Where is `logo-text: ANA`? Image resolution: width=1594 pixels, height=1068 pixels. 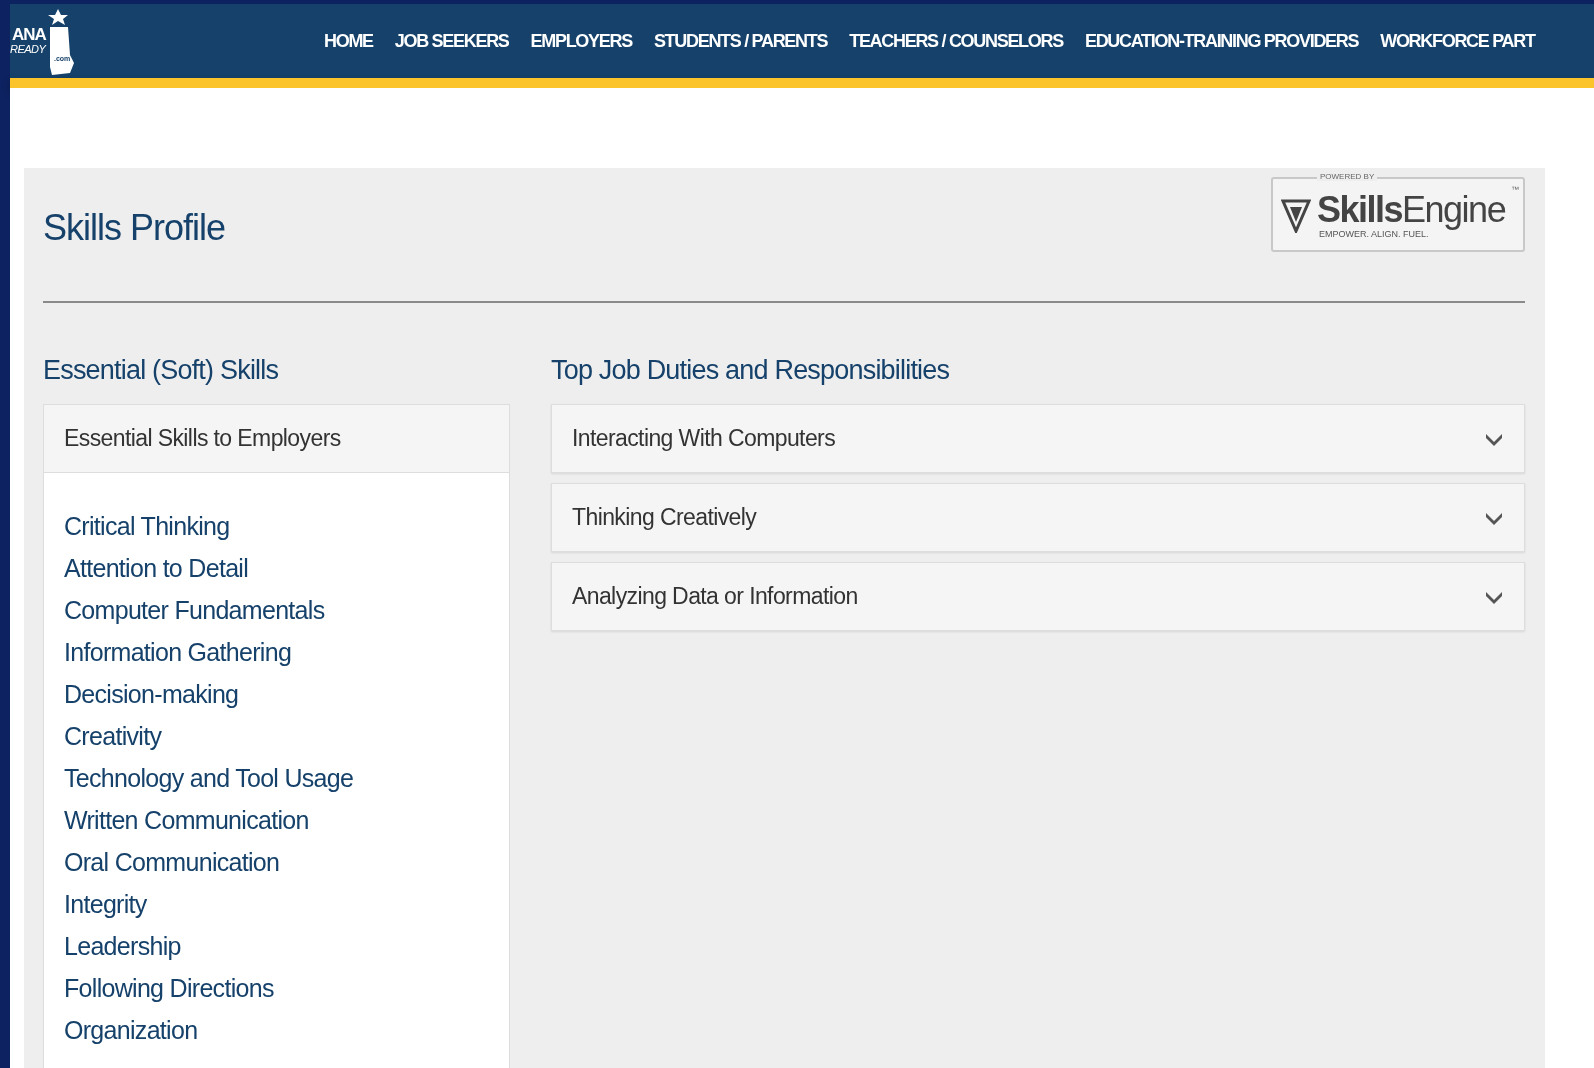
logo-text: ANA is located at coordinates (29, 35).